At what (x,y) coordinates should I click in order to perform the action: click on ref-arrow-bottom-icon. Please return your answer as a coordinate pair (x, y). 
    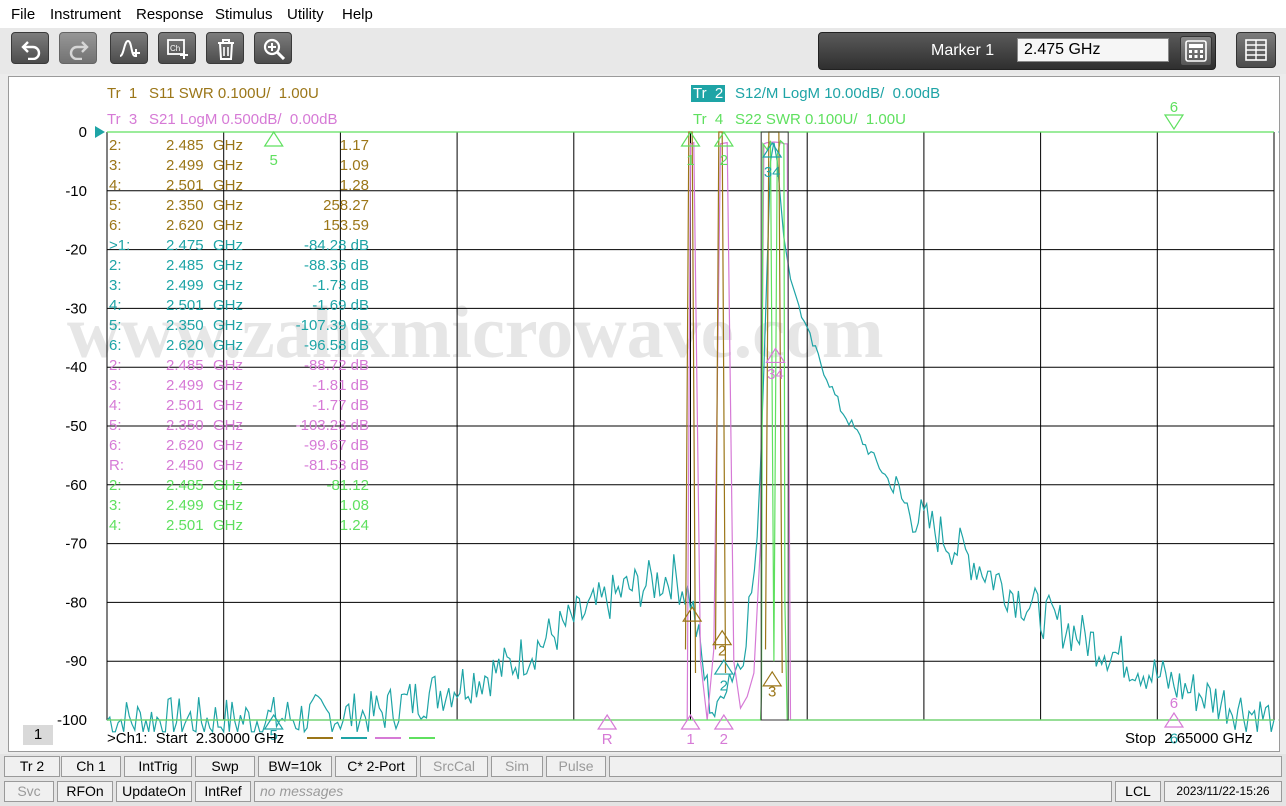
    Looking at the image, I should click on (1278, 720).